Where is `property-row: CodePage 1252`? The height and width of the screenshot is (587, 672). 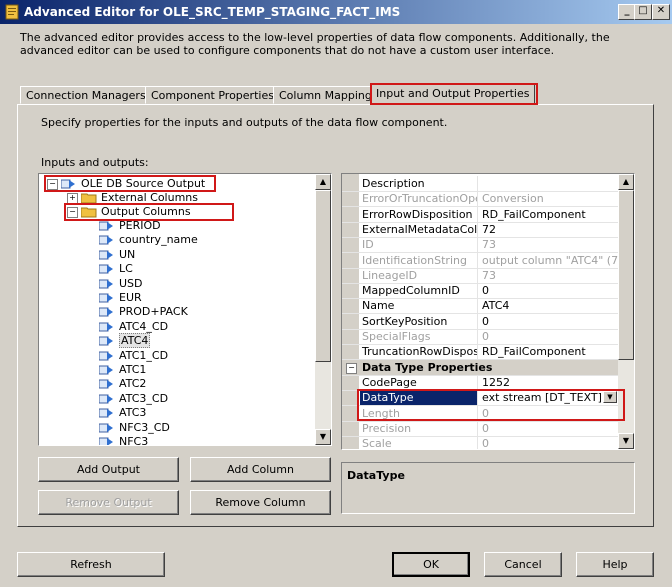 property-row: CodePage 1252 is located at coordinates (480, 382).